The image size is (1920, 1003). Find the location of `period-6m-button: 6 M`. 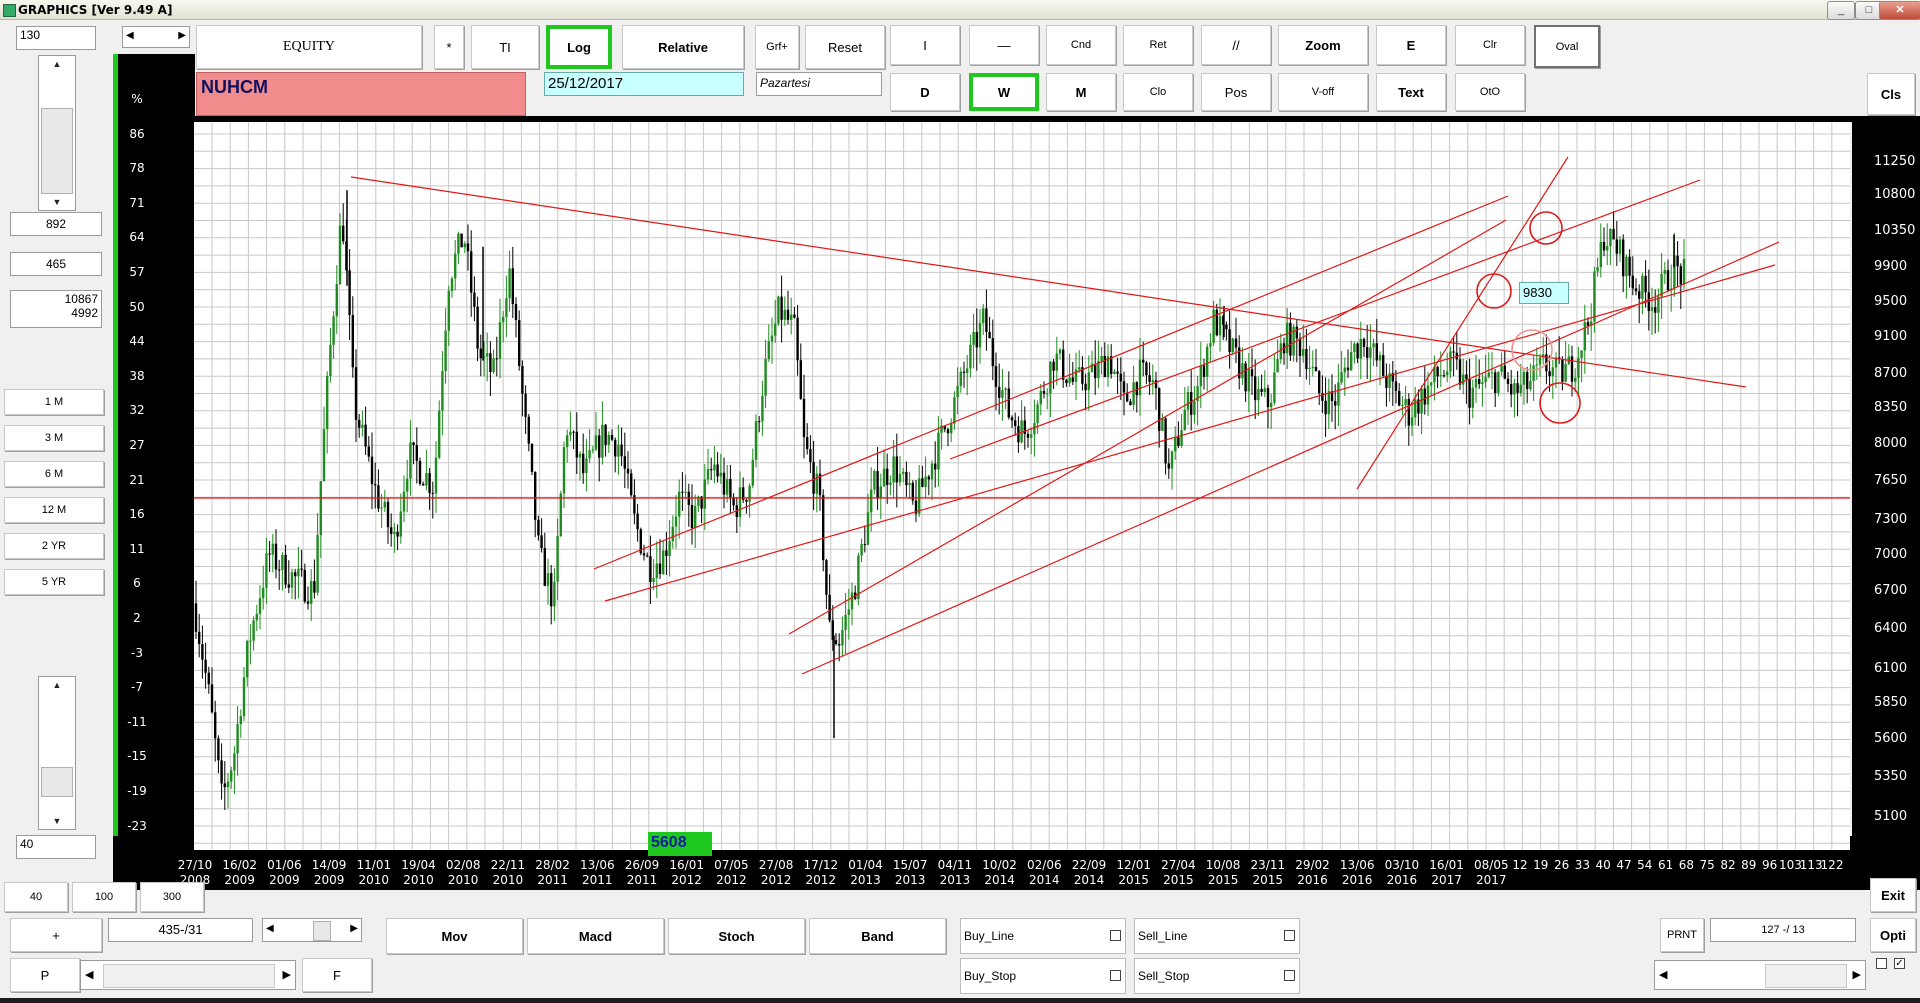

period-6m-button: 6 M is located at coordinates (54, 474).